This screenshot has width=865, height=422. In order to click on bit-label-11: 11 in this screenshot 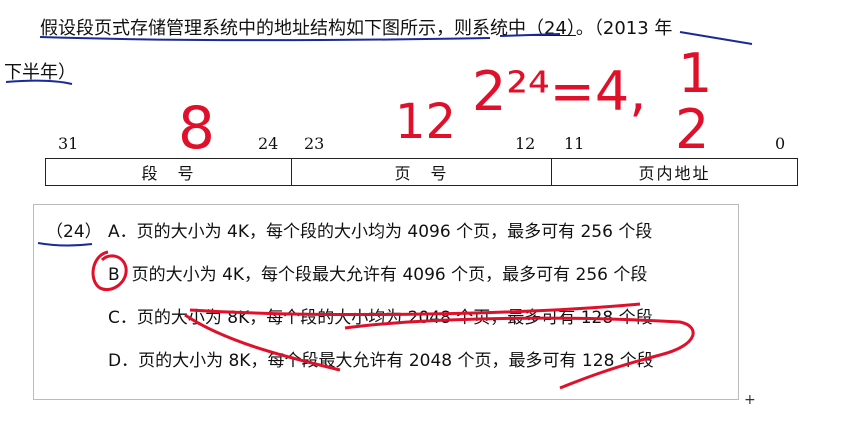, I will do `click(574, 143)`.